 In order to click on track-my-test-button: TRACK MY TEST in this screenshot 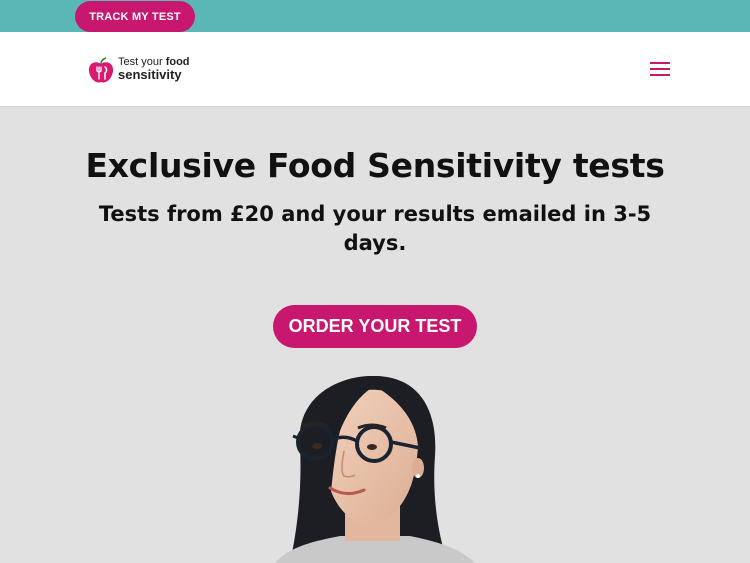, I will do `click(135, 16)`.